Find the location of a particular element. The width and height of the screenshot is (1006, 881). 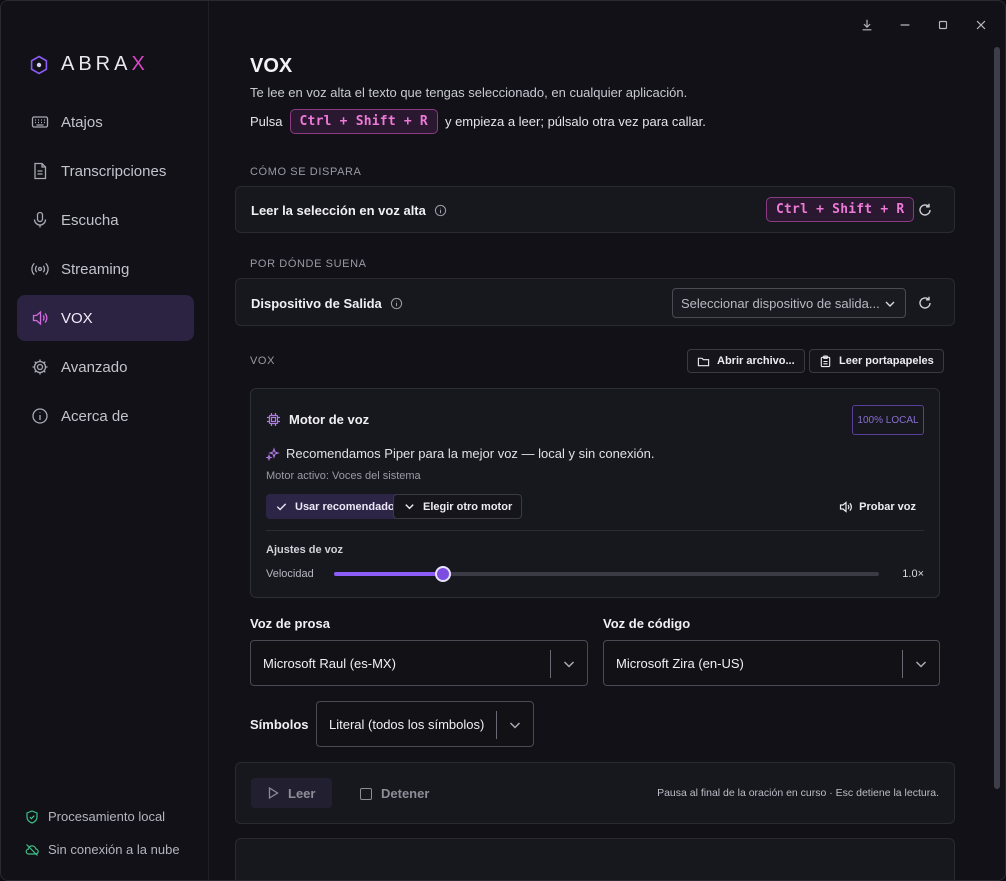

active-engine-text: Motor activo: Voces del sistema is located at coordinates (343, 476).